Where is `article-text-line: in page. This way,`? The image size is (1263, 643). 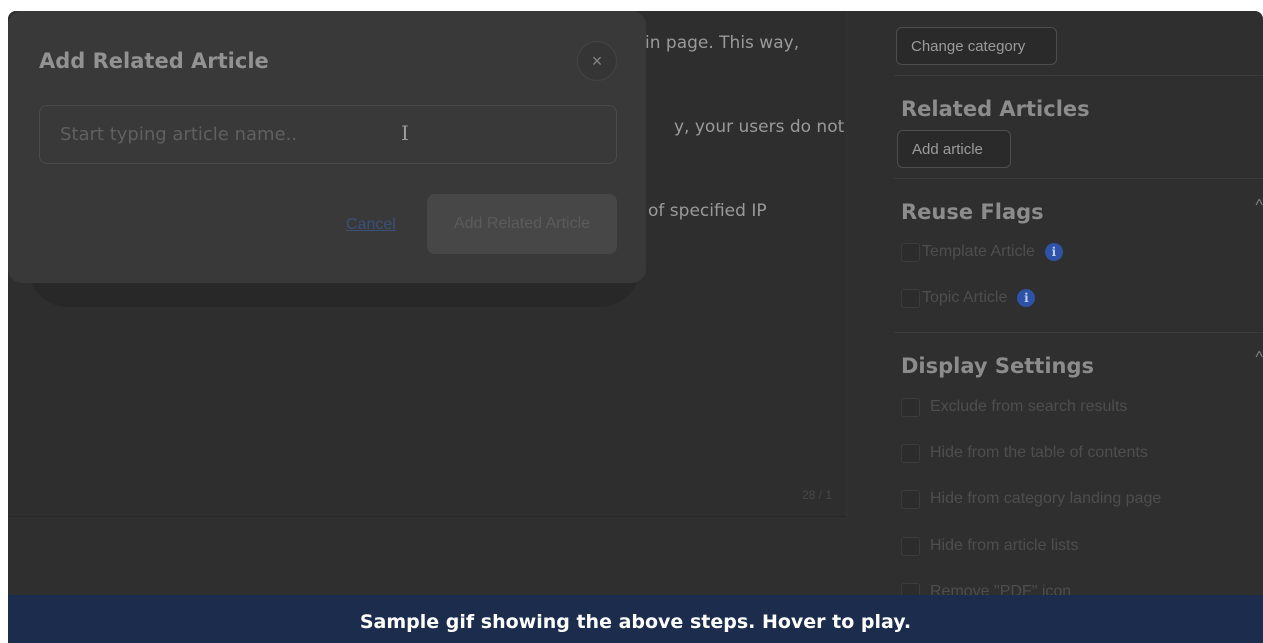 article-text-line: in page. This way, is located at coordinates (722, 43).